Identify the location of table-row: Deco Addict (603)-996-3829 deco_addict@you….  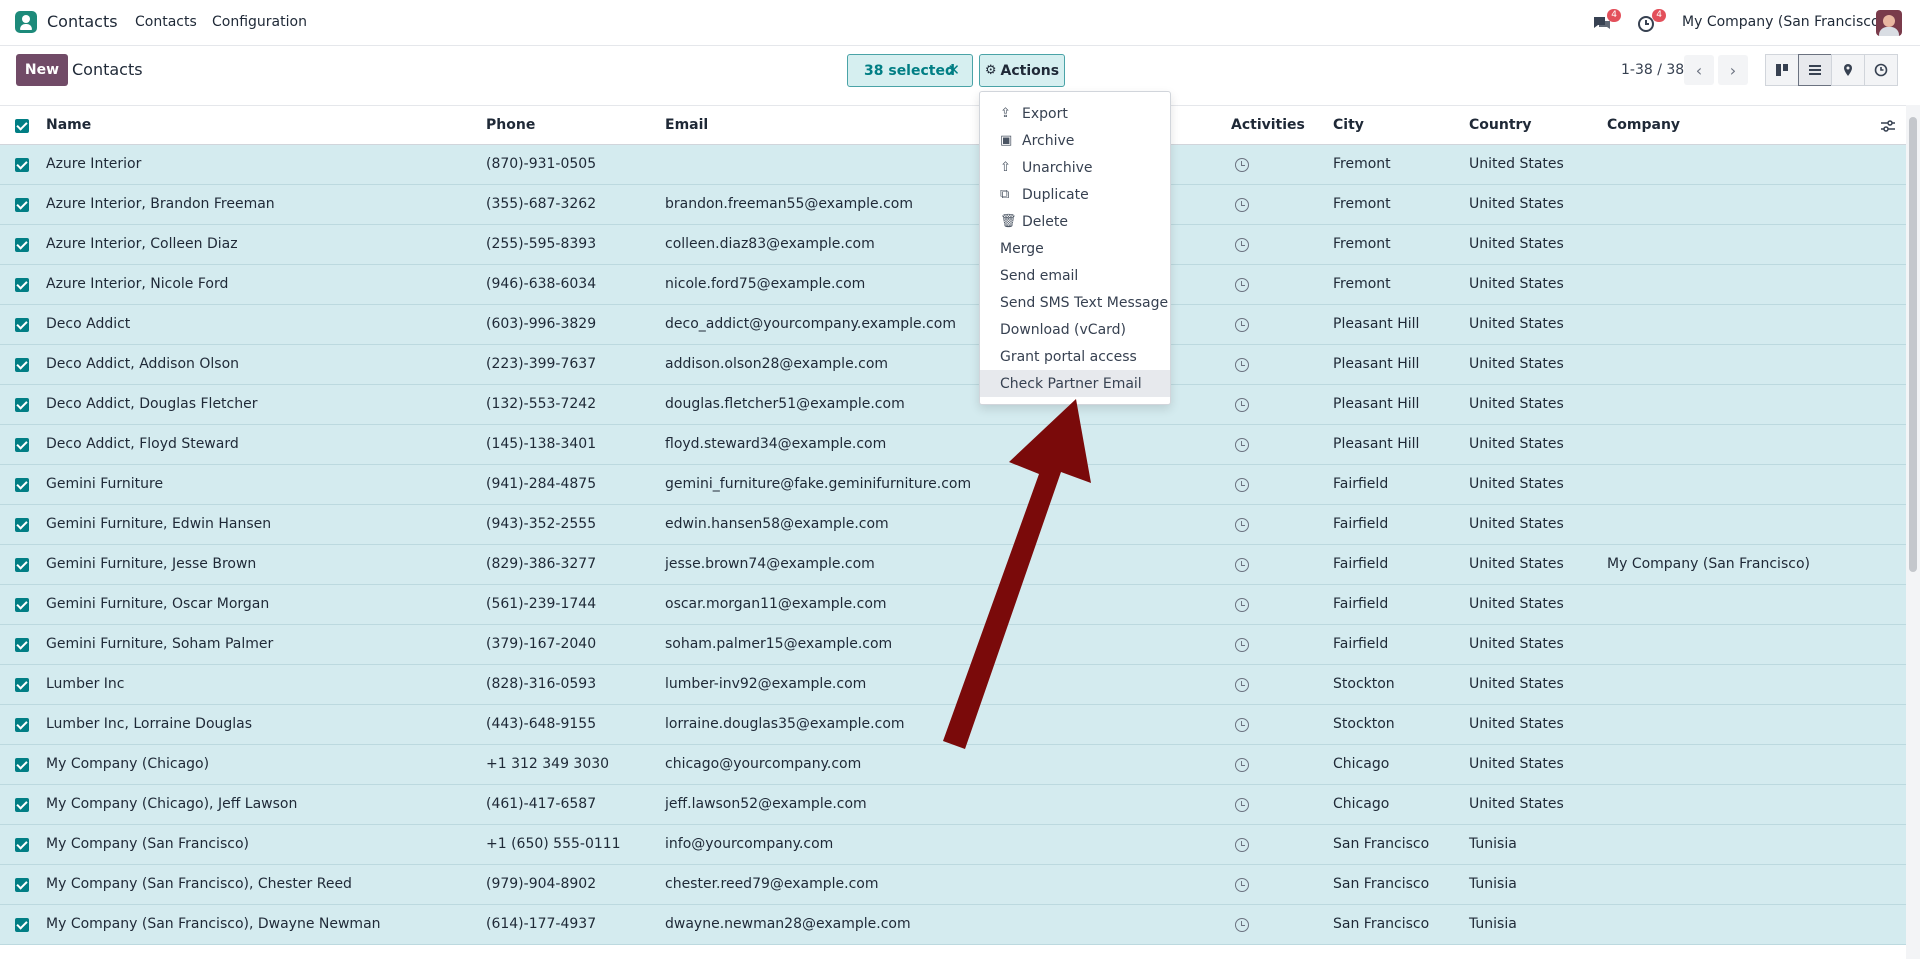
(953, 325).